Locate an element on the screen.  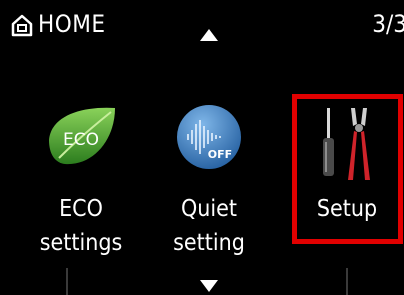
quiet-wave-icon: OFF is located at coordinates (209, 137).